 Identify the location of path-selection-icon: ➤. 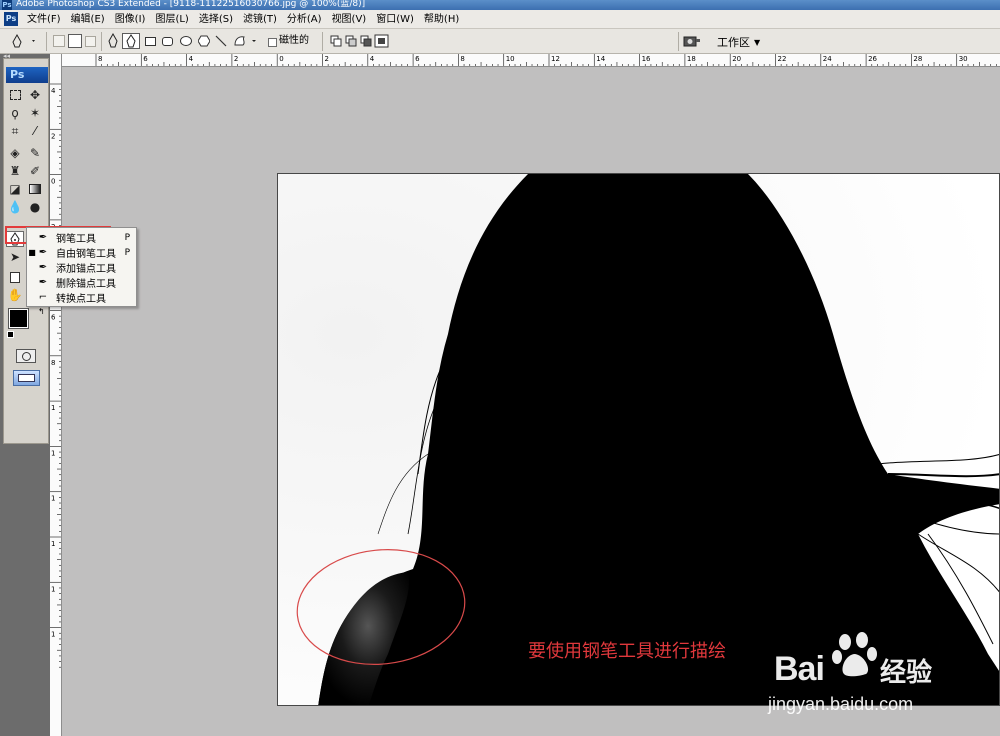
(15, 257).